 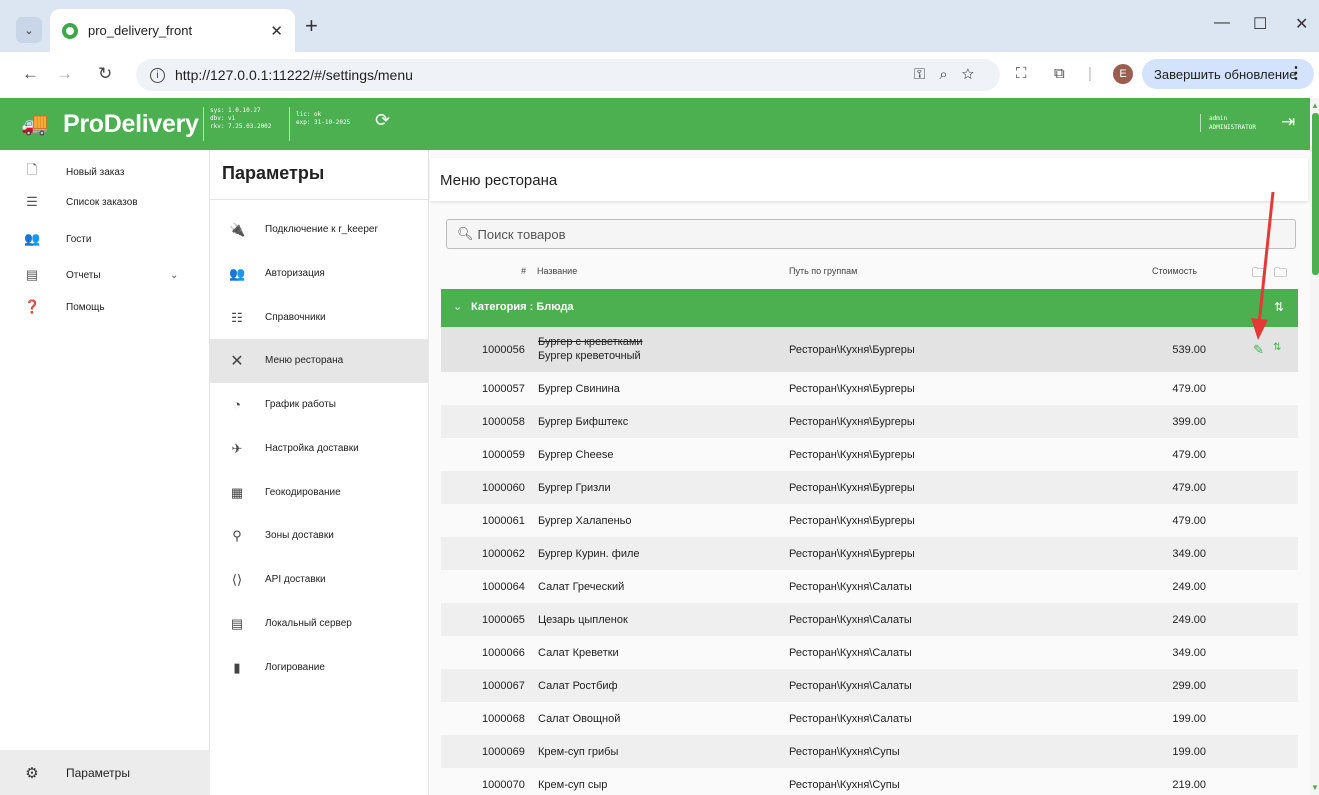 What do you see at coordinates (319, 580) in the screenshot?
I see `settings-item-delivery-api: ⟨⟩ API доставки` at bounding box center [319, 580].